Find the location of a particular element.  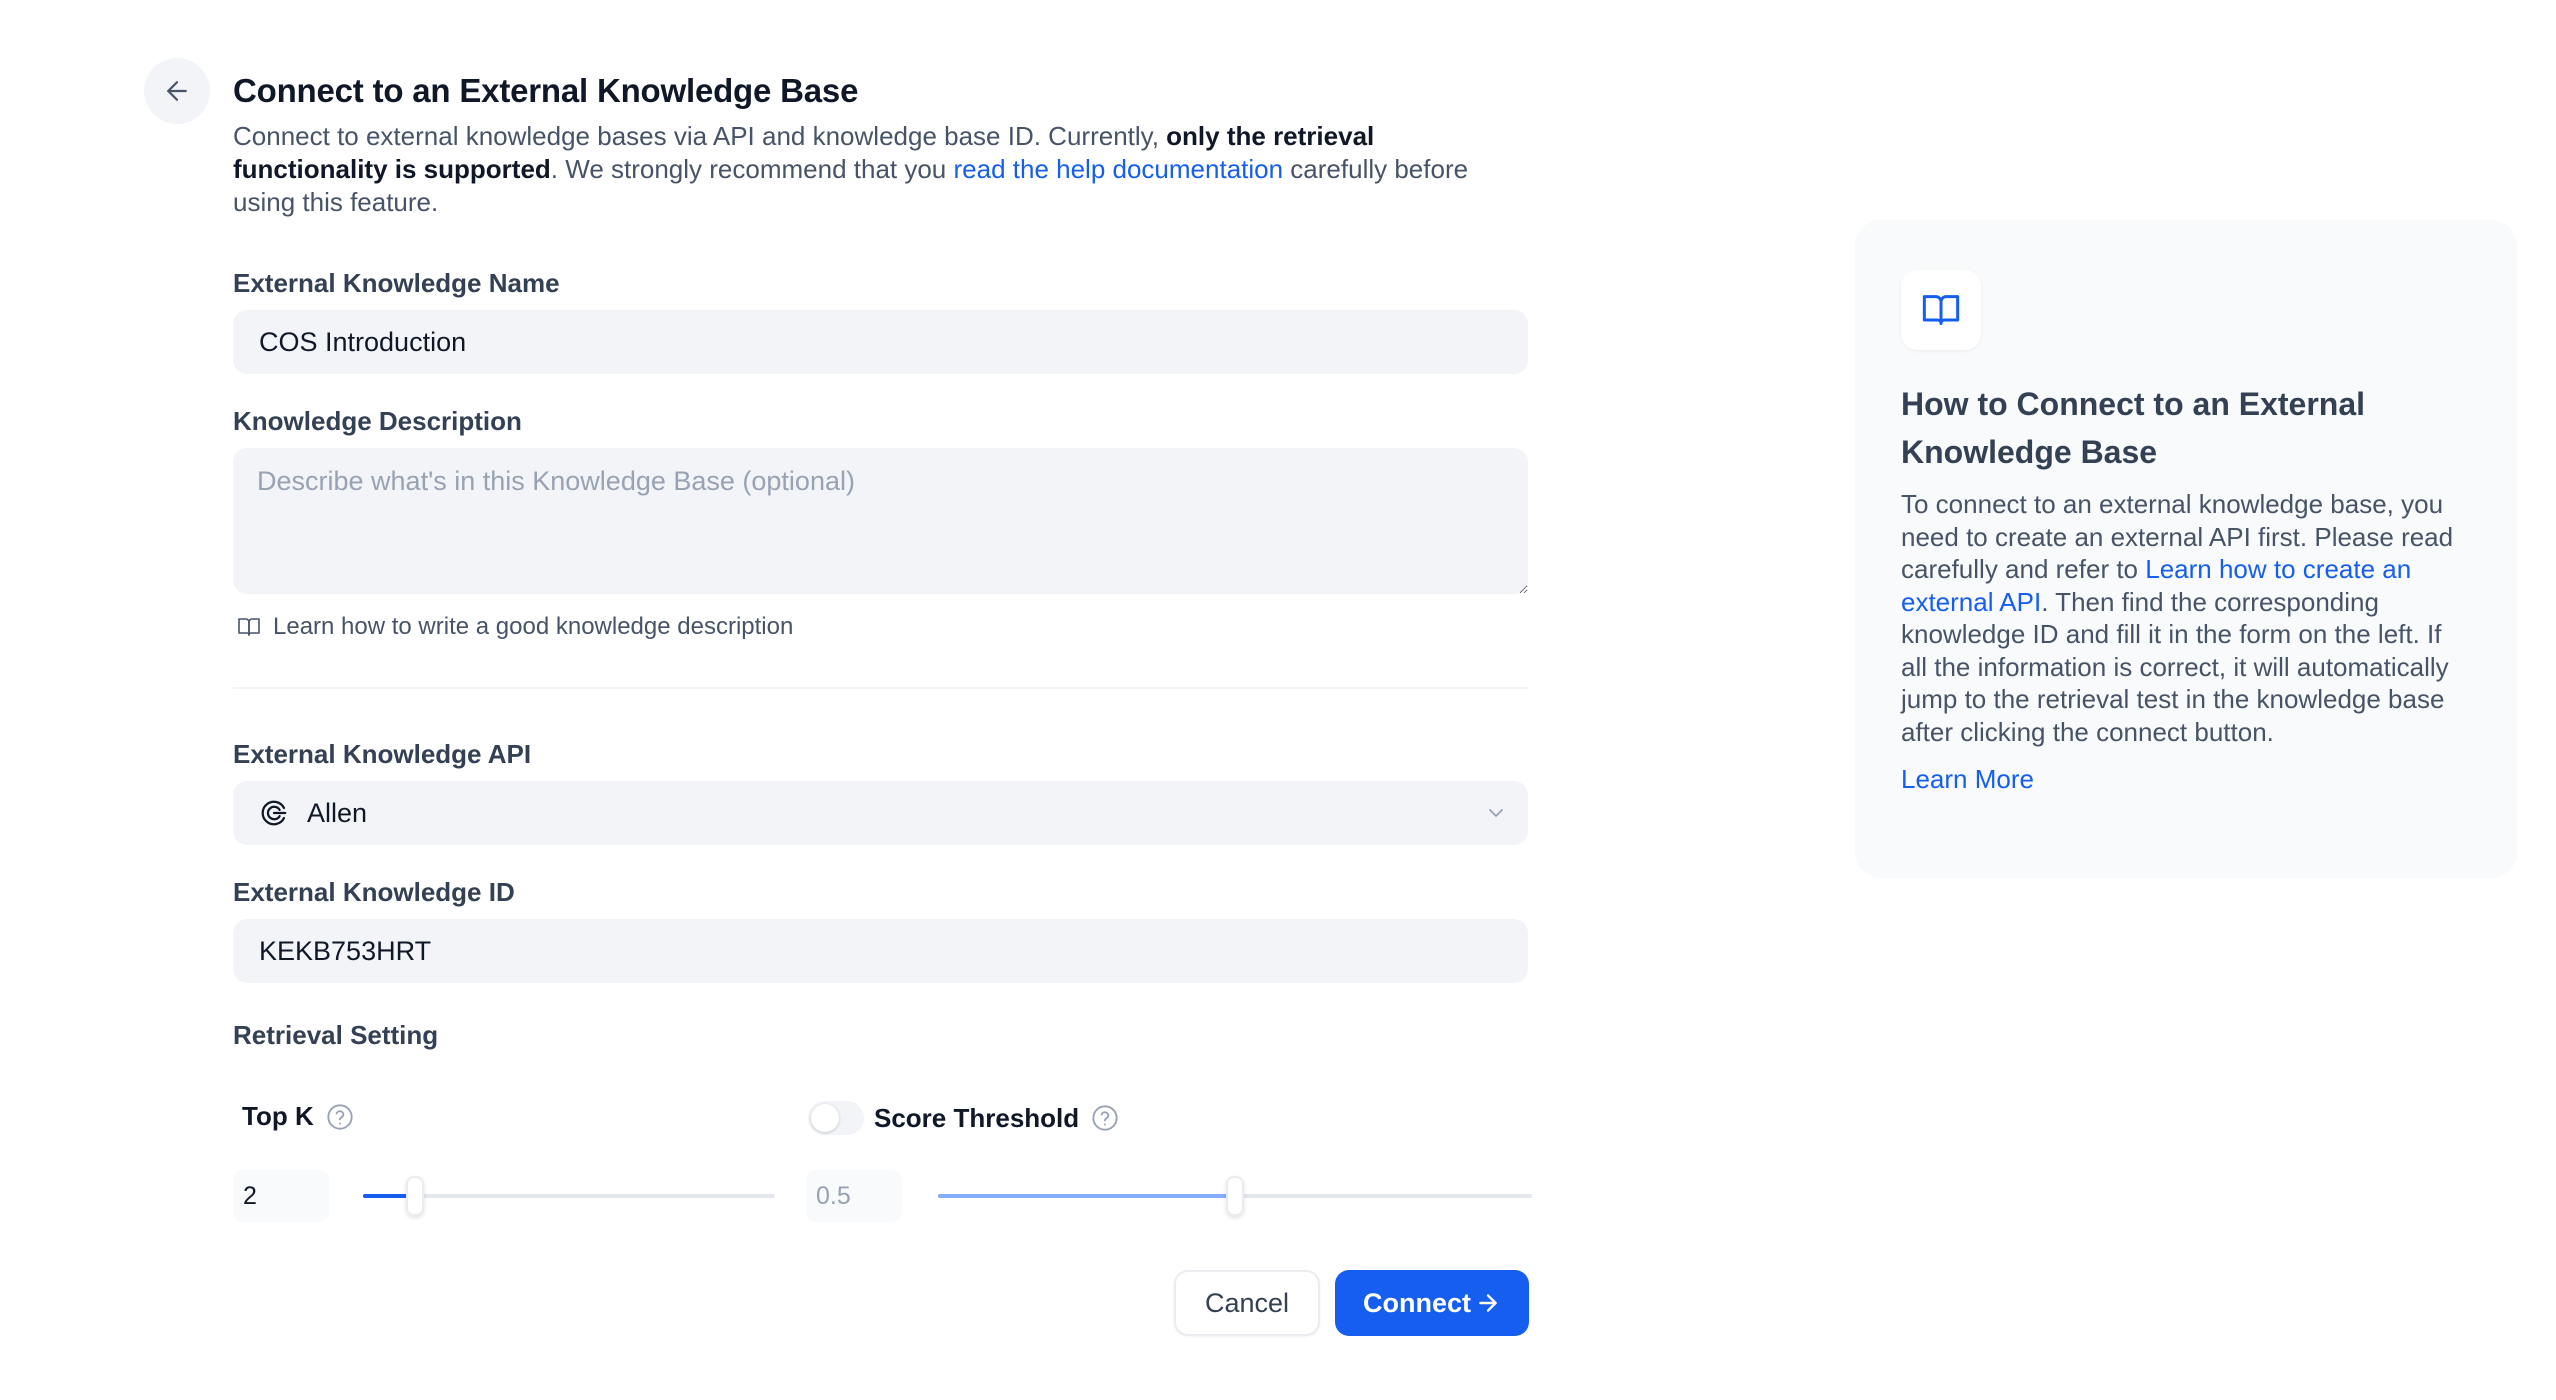

learn-more-link: Learn More is located at coordinates (1967, 779).